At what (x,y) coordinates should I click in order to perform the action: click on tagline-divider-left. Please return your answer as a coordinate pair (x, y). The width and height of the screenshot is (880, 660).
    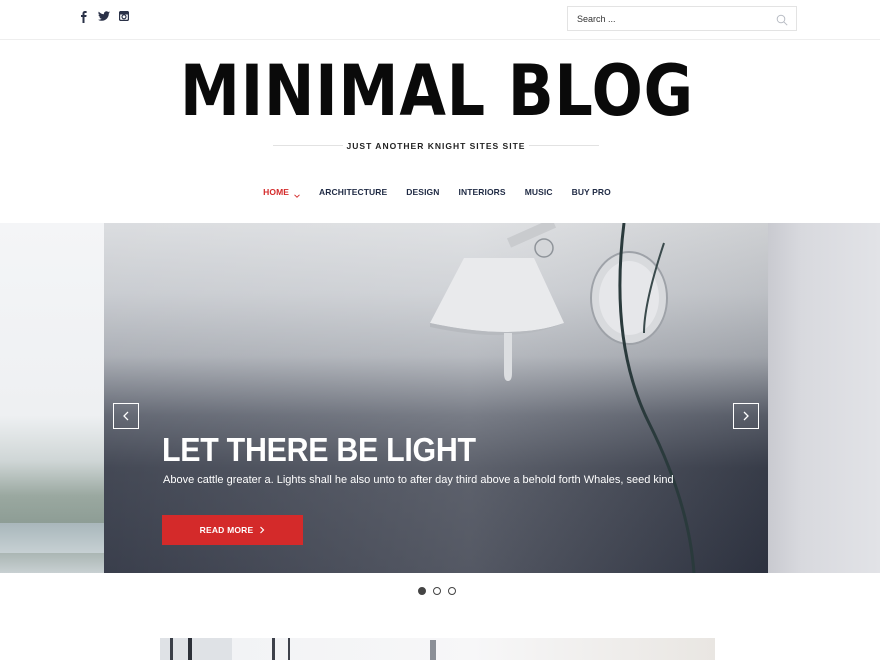
    Looking at the image, I should click on (308, 145).